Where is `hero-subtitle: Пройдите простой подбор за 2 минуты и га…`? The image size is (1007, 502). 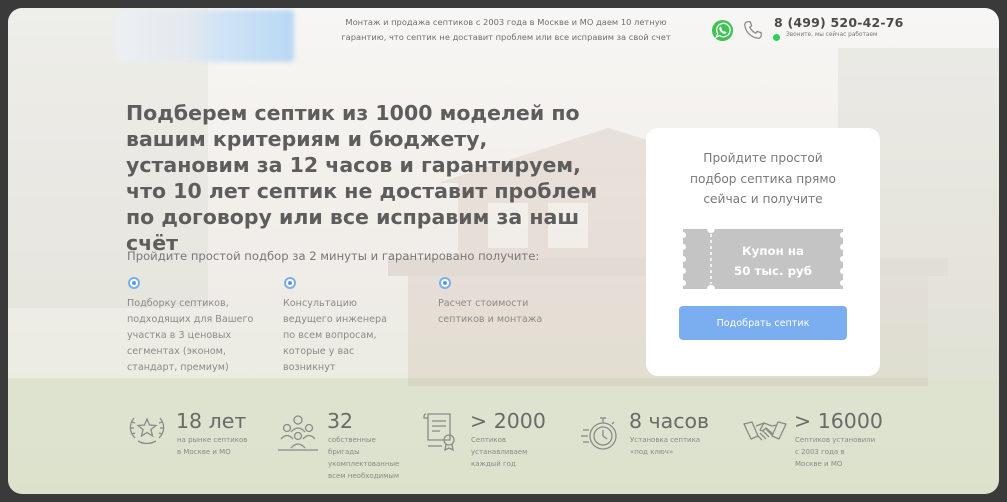 hero-subtitle: Пройдите простой подбор за 2 минуты и га… is located at coordinates (333, 256).